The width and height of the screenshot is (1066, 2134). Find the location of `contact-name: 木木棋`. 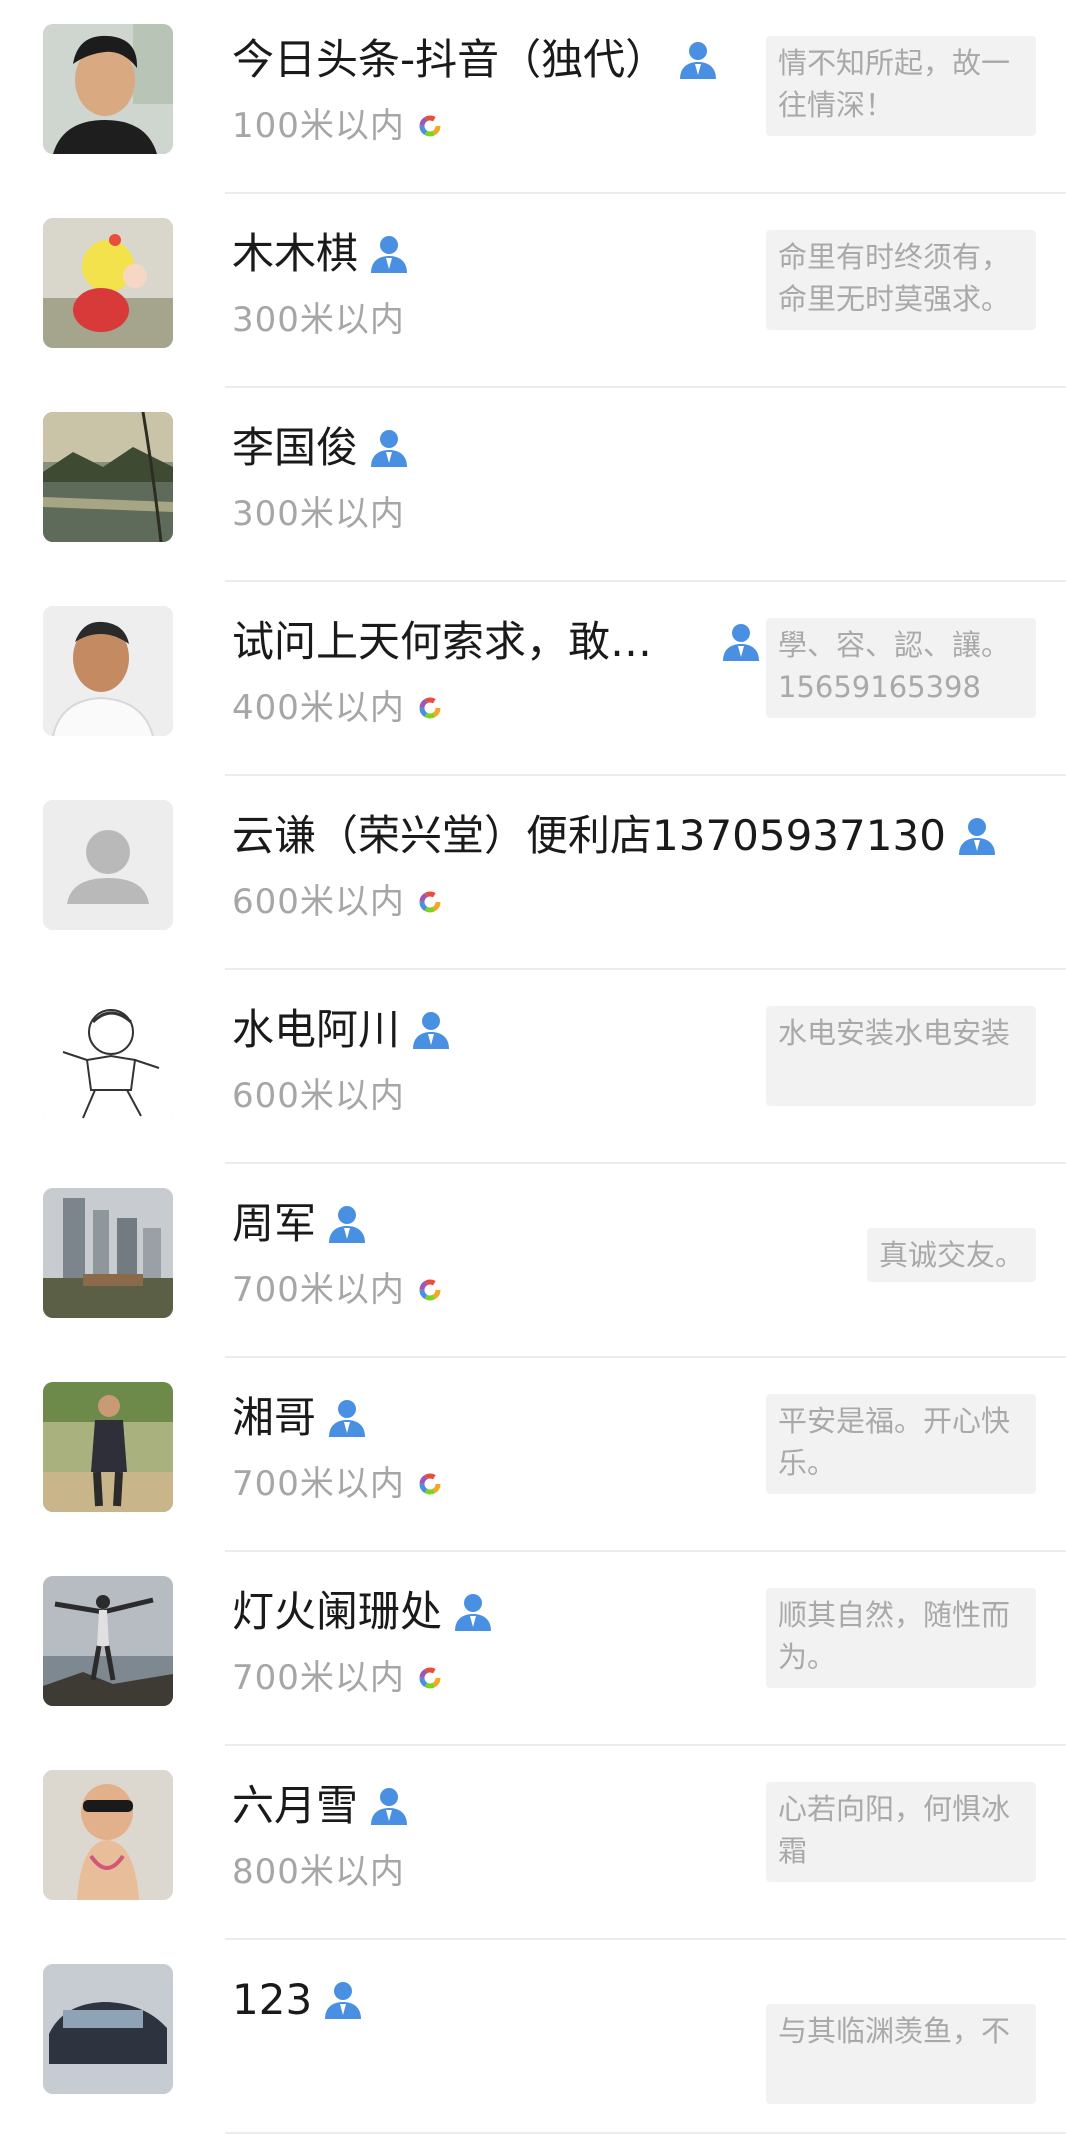

contact-name: 木木棋 is located at coordinates (295, 253).